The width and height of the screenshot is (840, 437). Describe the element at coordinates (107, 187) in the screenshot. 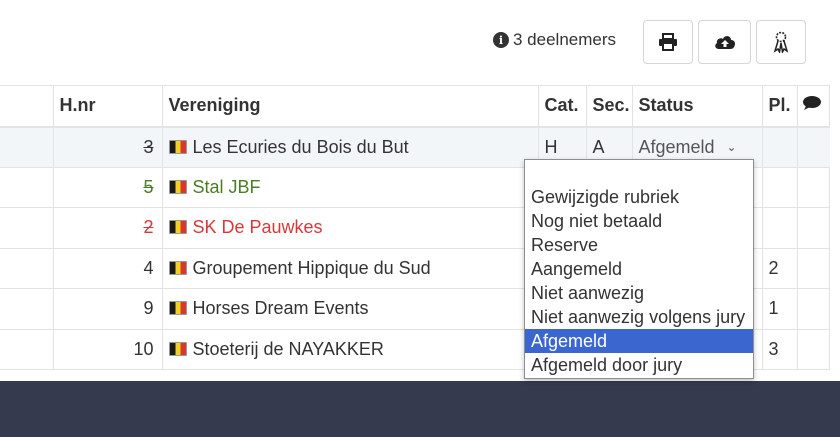

I see `hnr-cell: 5` at that location.